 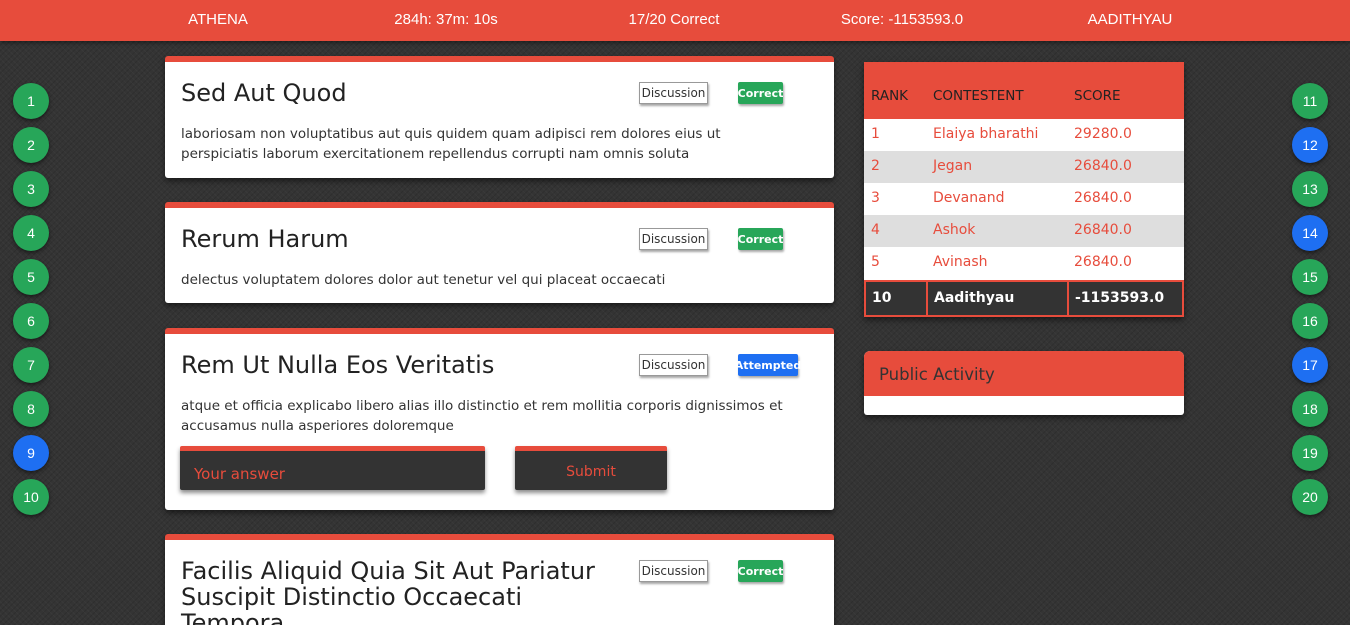 What do you see at coordinates (978, 96) in the screenshot?
I see `column-header-contestant: CONTESTENT` at bounding box center [978, 96].